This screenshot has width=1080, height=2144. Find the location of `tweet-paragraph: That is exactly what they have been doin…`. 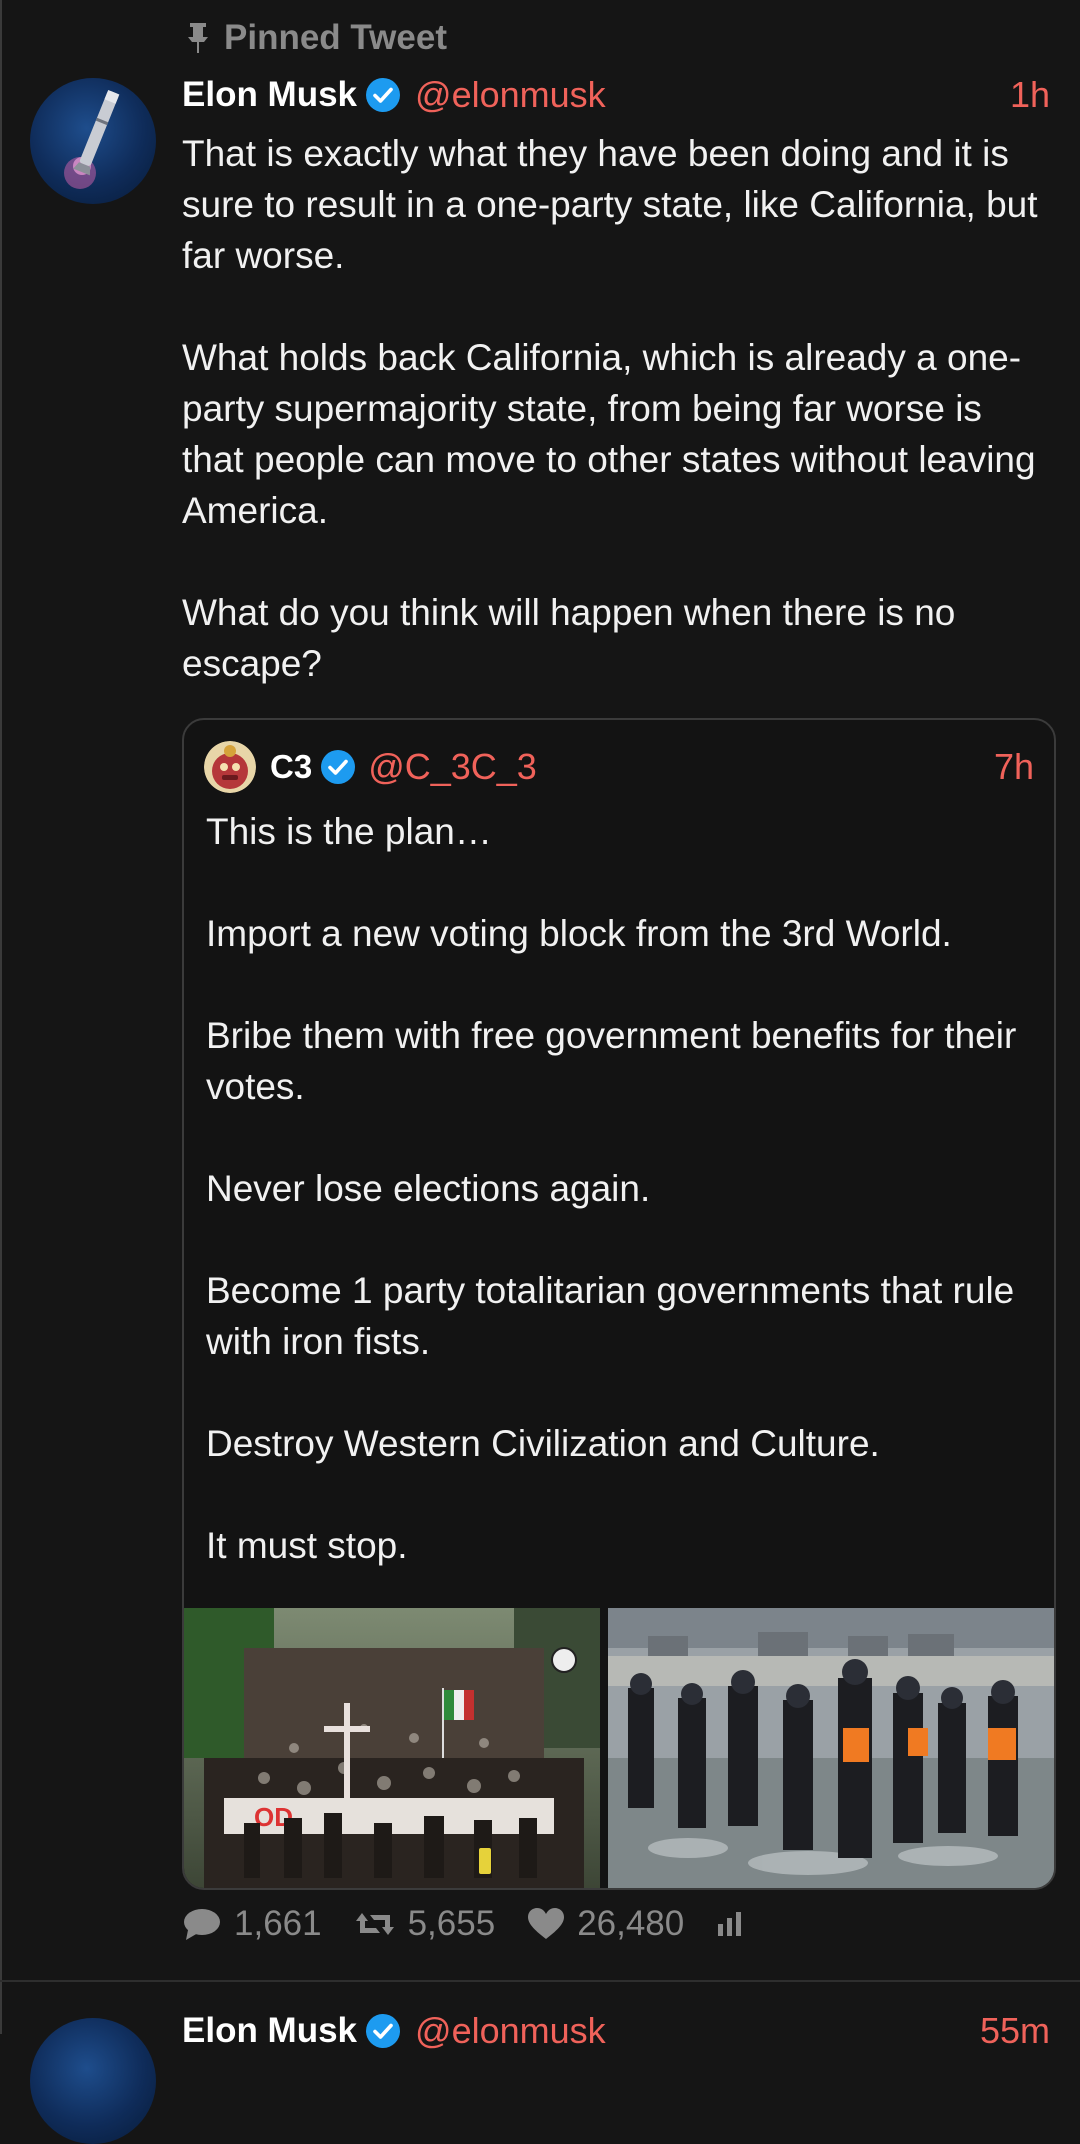

tweet-paragraph: That is exactly what they have been doin… is located at coordinates (610, 204).